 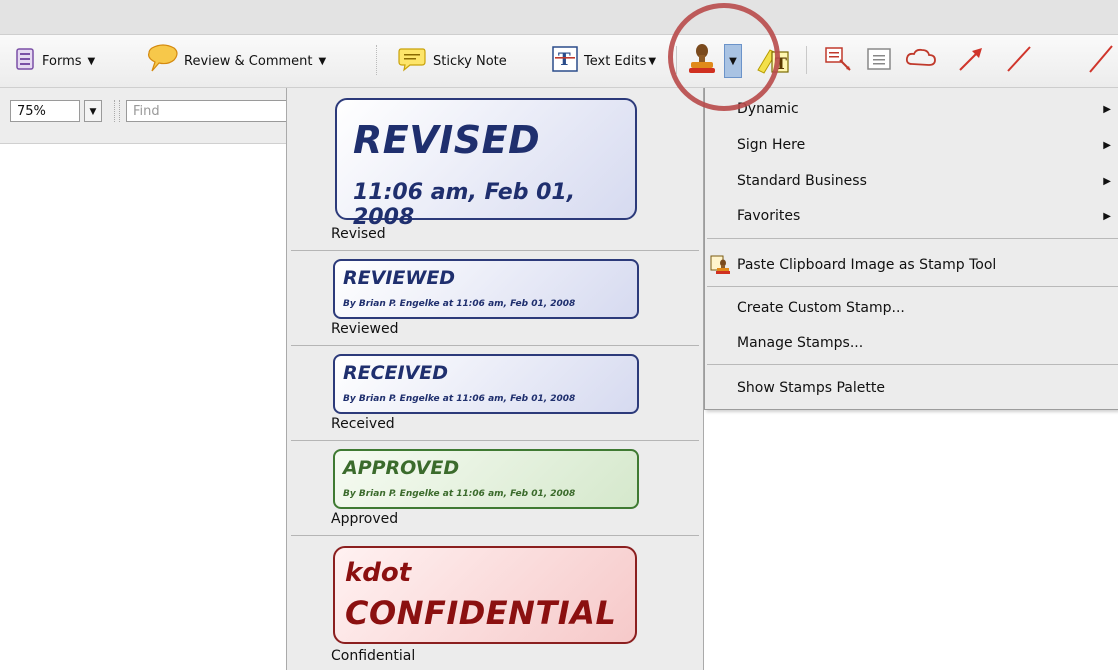 What do you see at coordinates (211, 111) in the screenshot?
I see `find-input: Find` at bounding box center [211, 111].